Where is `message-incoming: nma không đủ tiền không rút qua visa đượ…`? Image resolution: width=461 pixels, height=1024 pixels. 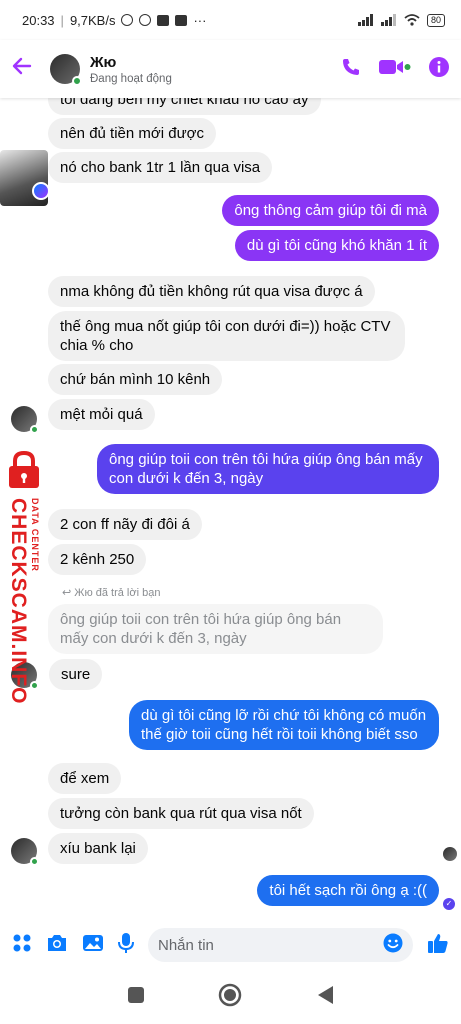 message-incoming: nma không đủ tiền không rút qua visa đượ… is located at coordinates (211, 291).